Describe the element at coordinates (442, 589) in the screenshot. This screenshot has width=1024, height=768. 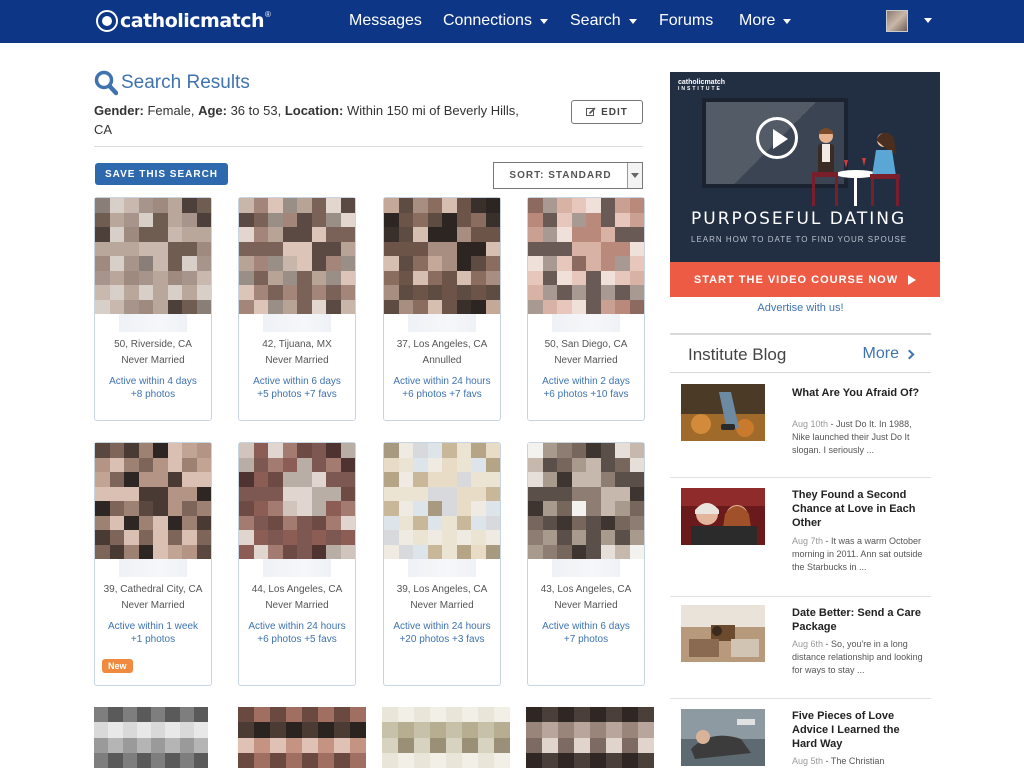
I see `profile-location: 39, Los Angeles, CA` at that location.